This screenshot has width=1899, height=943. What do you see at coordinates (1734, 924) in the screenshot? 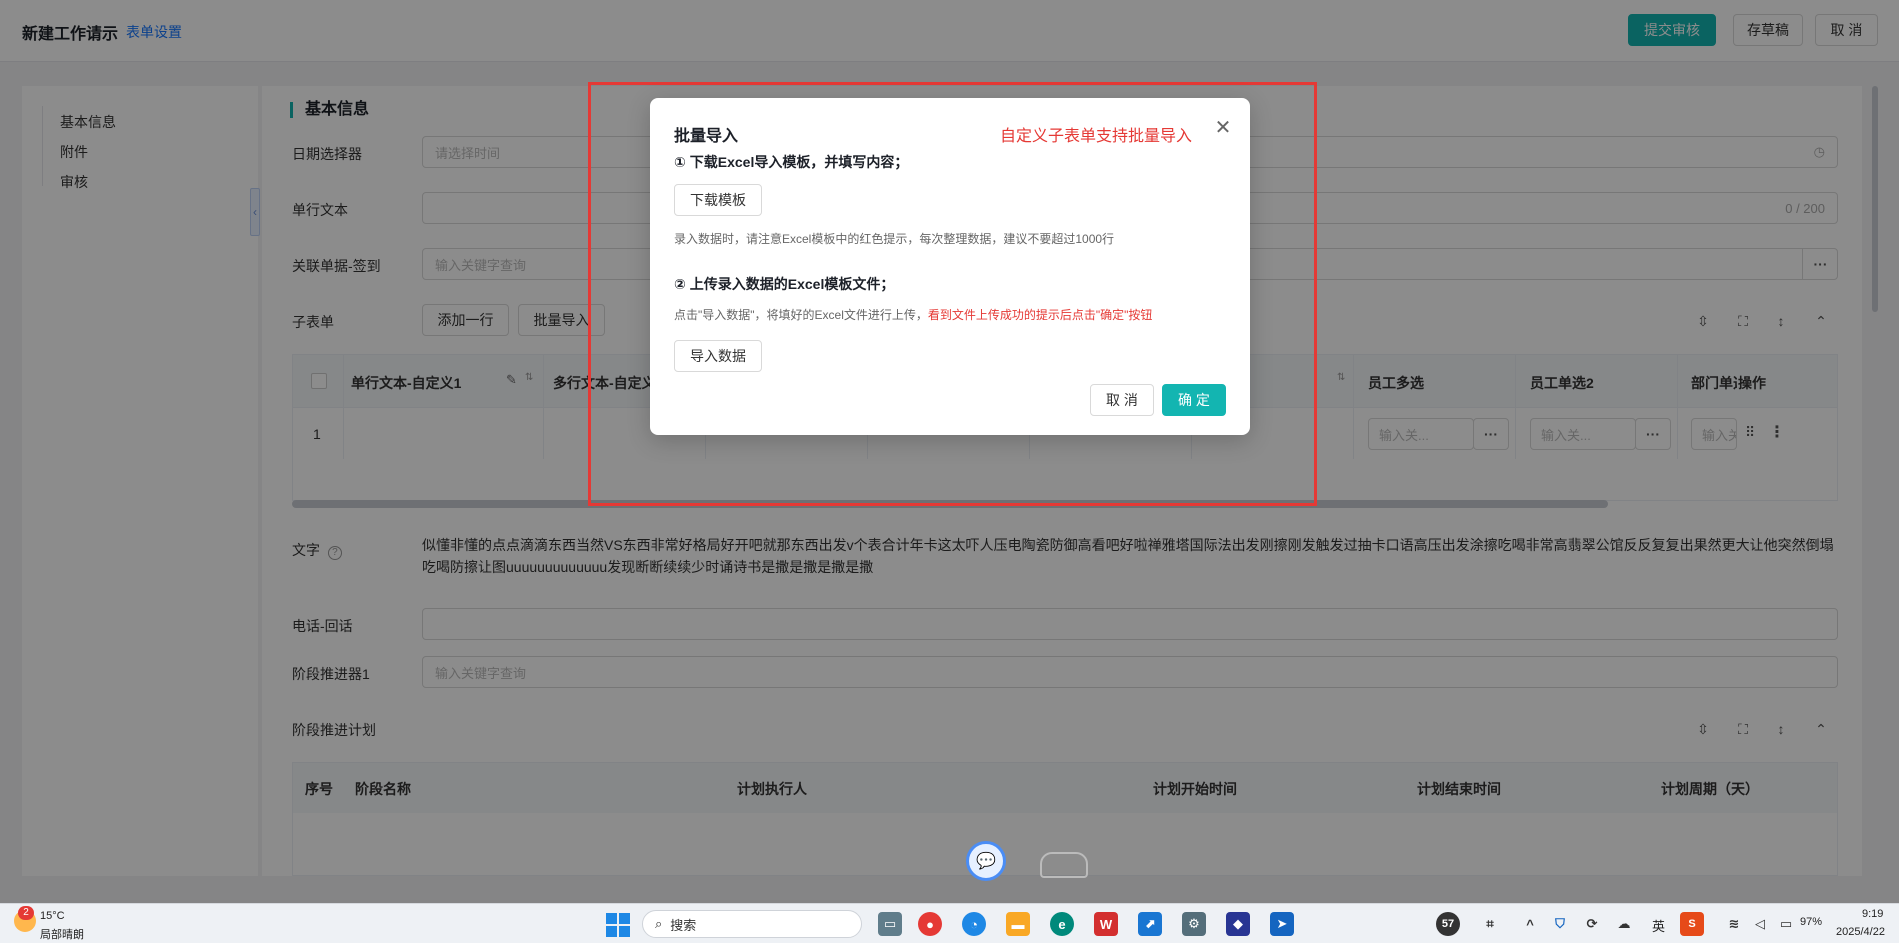
I see `wifi-icon: ≋` at bounding box center [1734, 924].